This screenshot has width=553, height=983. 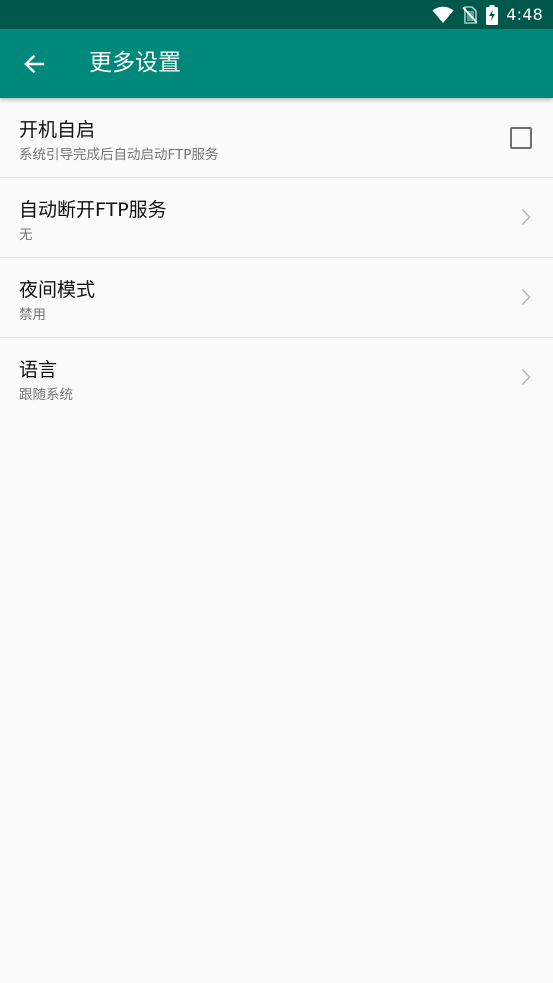 I want to click on setting-subtitle: 禁用, so click(x=32, y=315).